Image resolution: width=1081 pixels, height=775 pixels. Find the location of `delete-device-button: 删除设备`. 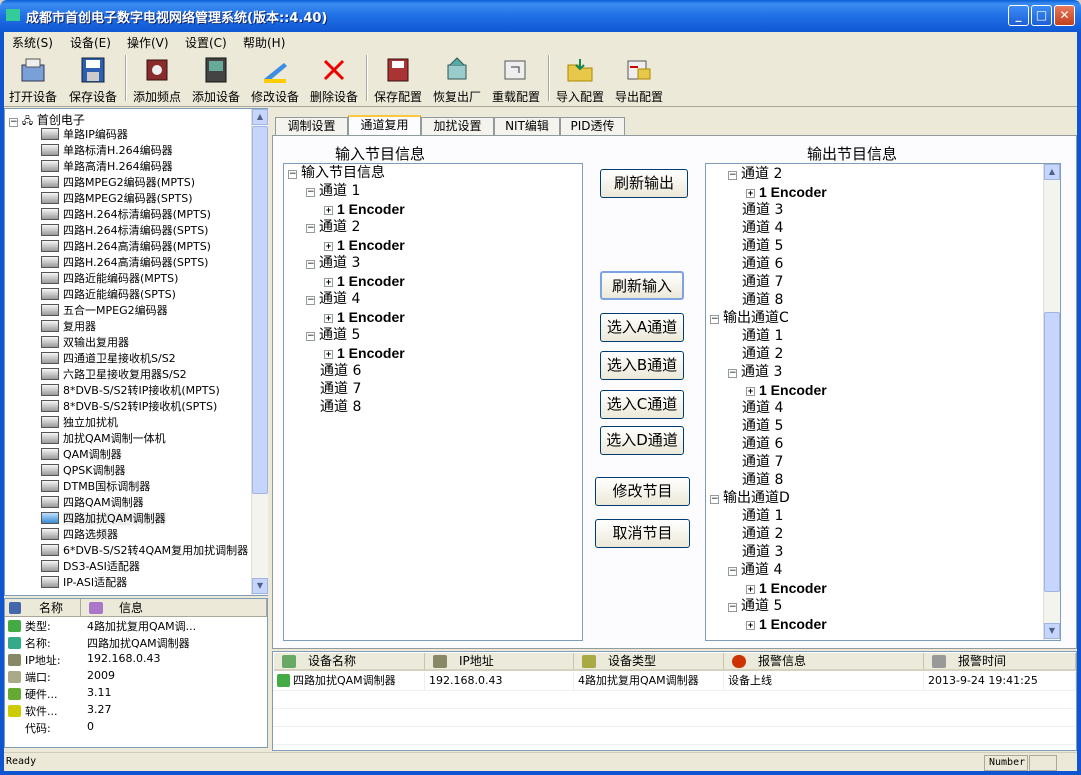

delete-device-button: 删除设备 is located at coordinates (334, 79).